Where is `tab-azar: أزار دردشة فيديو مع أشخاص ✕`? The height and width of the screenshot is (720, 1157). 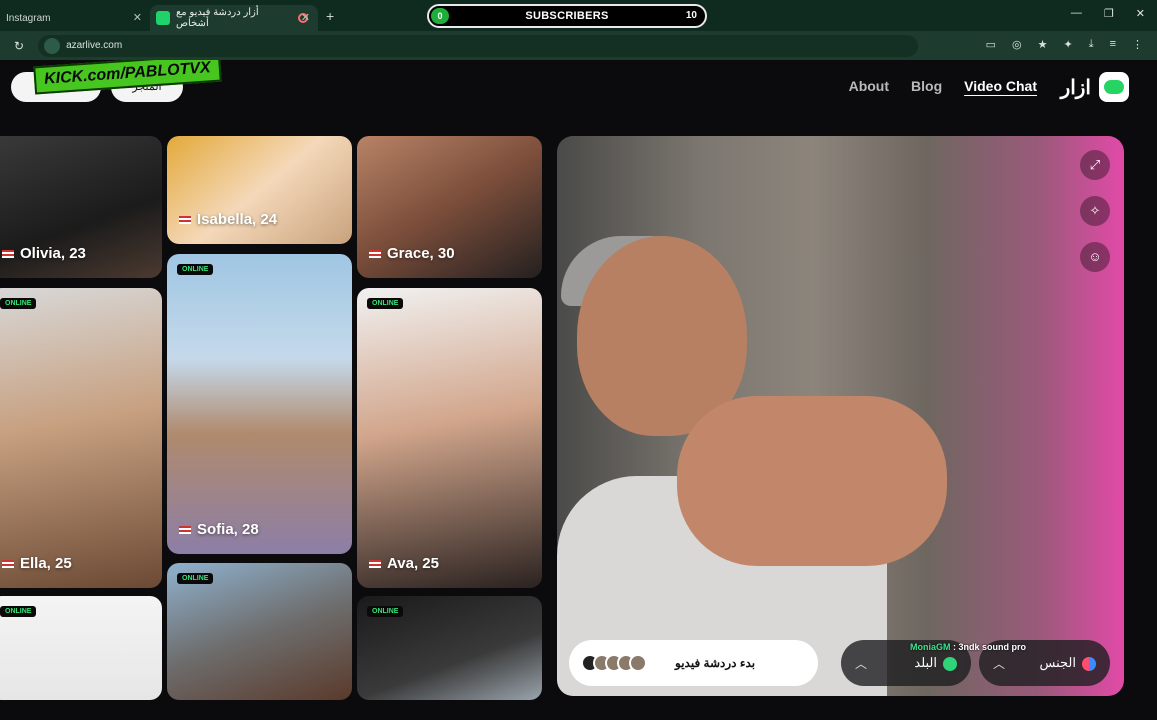 tab-azar: أزار دردشة فيديو مع أشخاص ✕ is located at coordinates (234, 18).